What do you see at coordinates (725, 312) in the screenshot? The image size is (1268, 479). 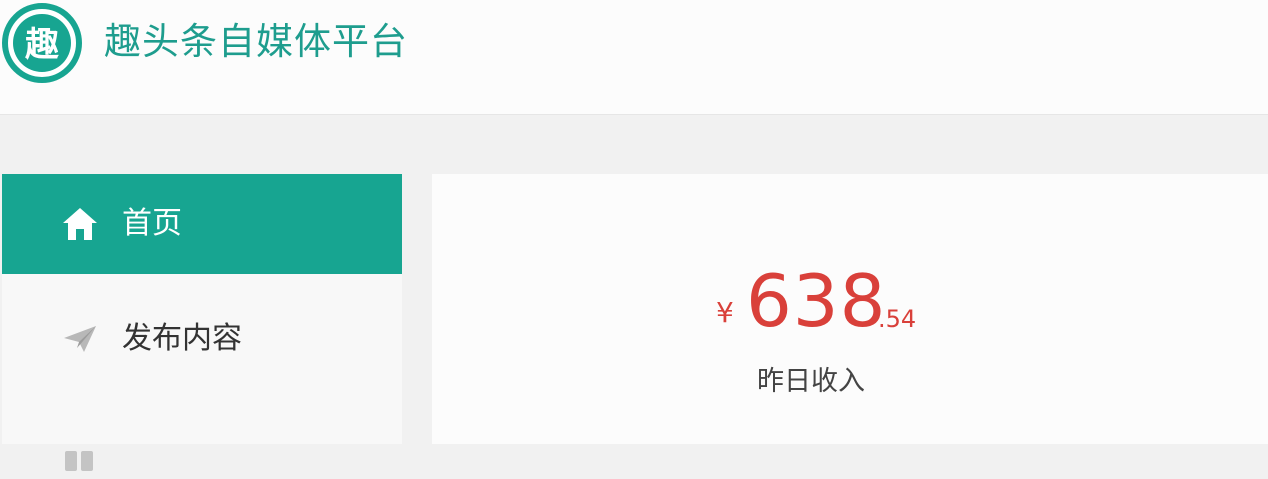 I see `currency-symbol: ¥` at bounding box center [725, 312].